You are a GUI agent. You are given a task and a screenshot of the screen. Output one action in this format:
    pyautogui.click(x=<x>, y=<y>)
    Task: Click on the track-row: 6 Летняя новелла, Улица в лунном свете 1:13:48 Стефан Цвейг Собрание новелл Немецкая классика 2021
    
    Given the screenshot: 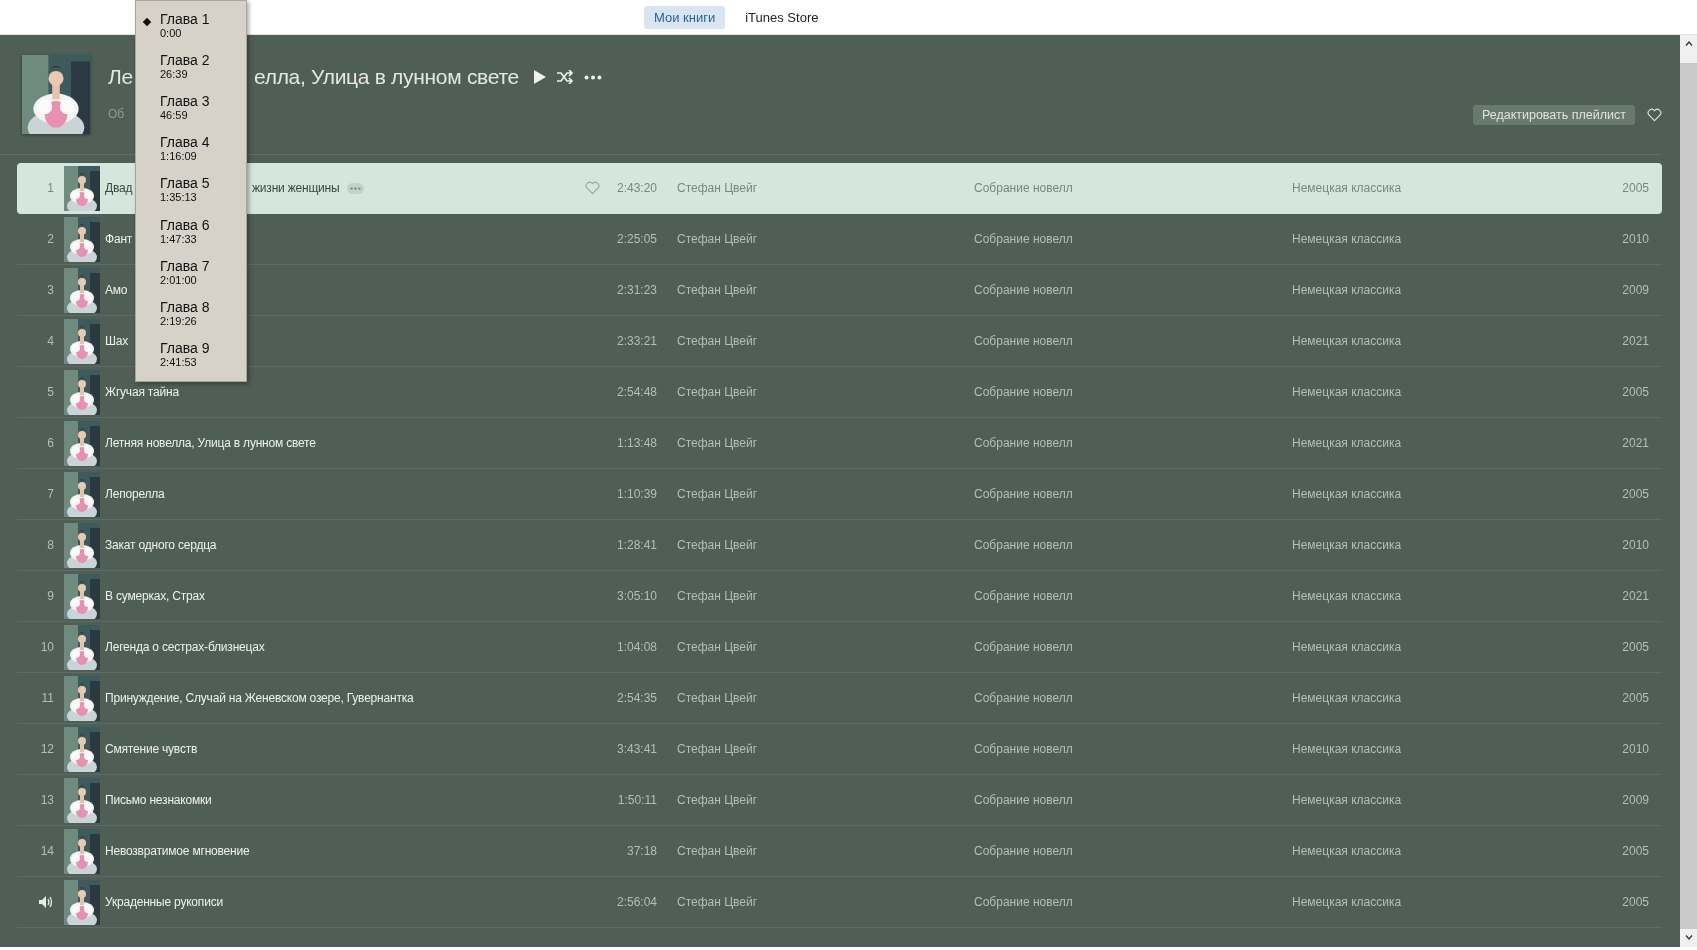 What is the action you would take?
    pyautogui.click(x=839, y=443)
    